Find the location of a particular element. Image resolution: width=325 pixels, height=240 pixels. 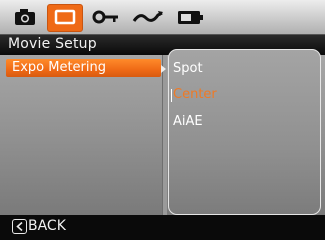

tab-battery is located at coordinates (189, 17).